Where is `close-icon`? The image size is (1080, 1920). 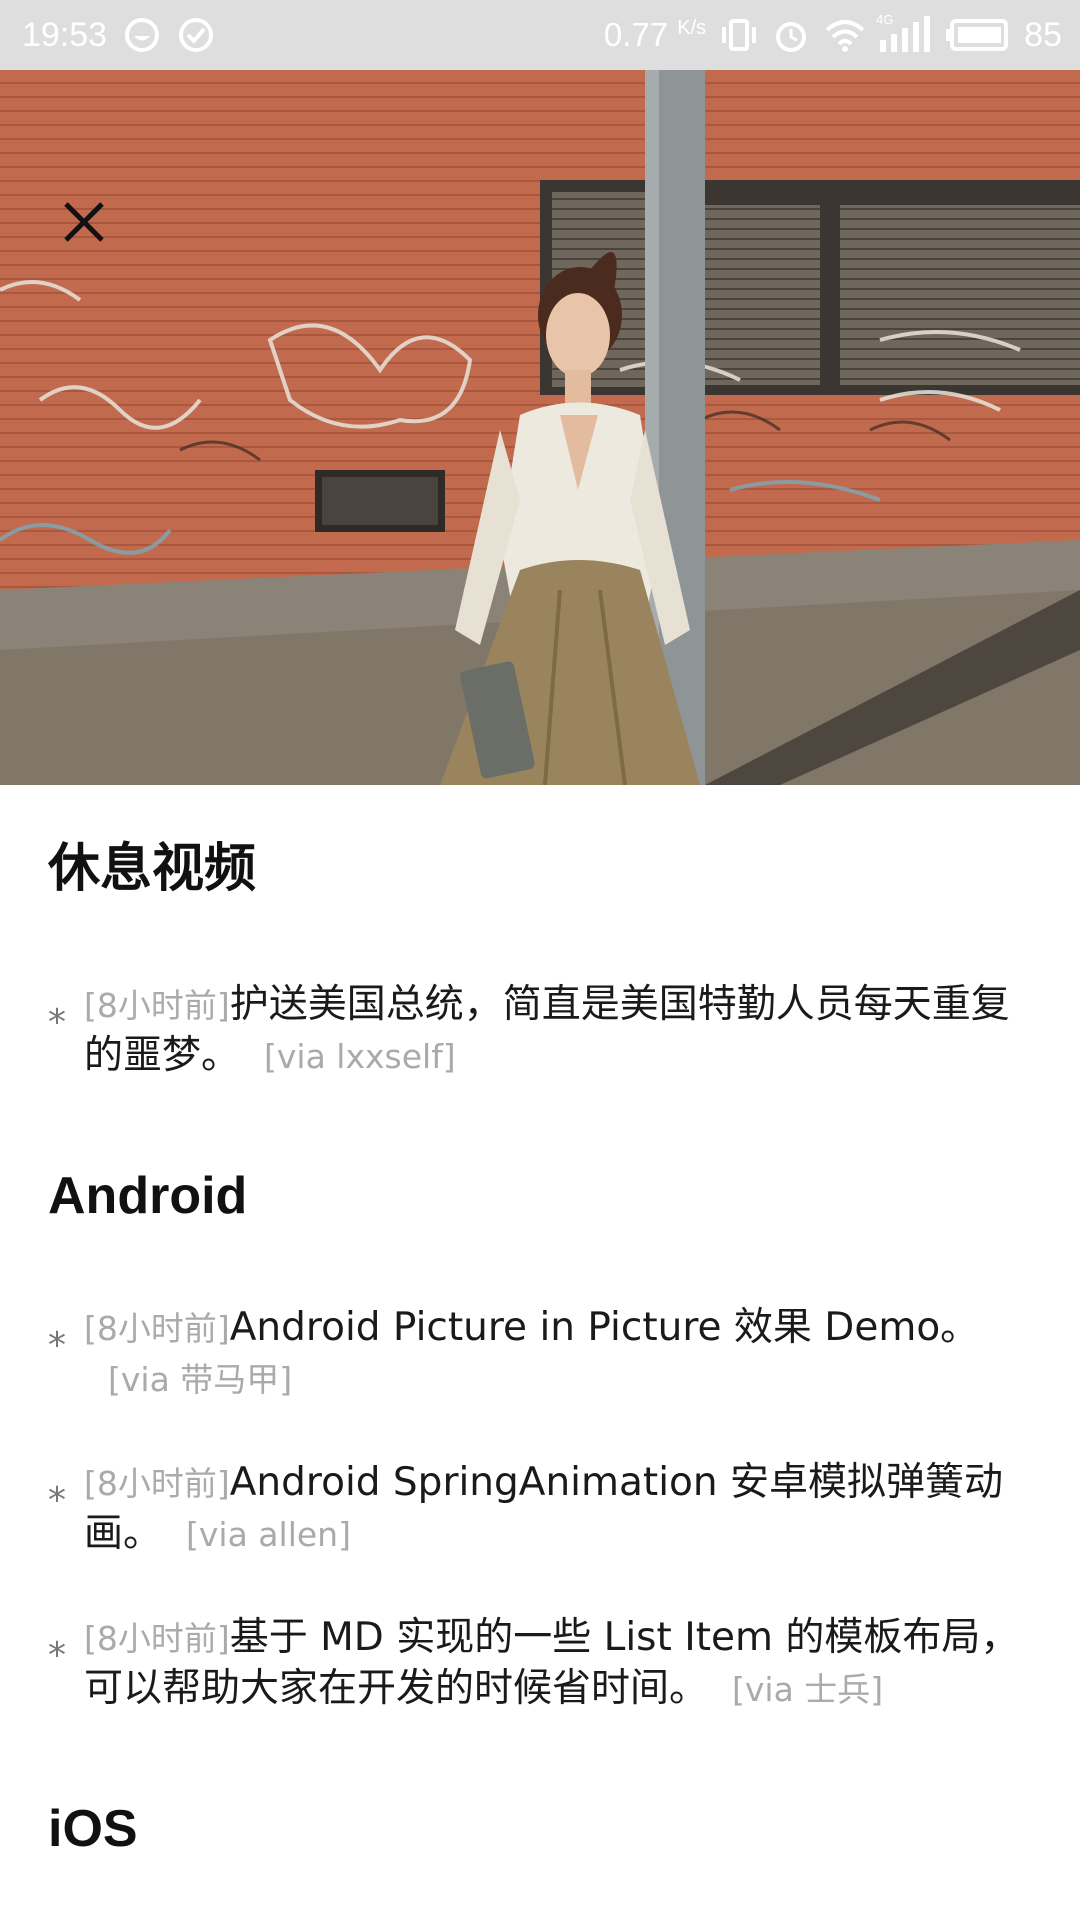
close-icon is located at coordinates (84, 222).